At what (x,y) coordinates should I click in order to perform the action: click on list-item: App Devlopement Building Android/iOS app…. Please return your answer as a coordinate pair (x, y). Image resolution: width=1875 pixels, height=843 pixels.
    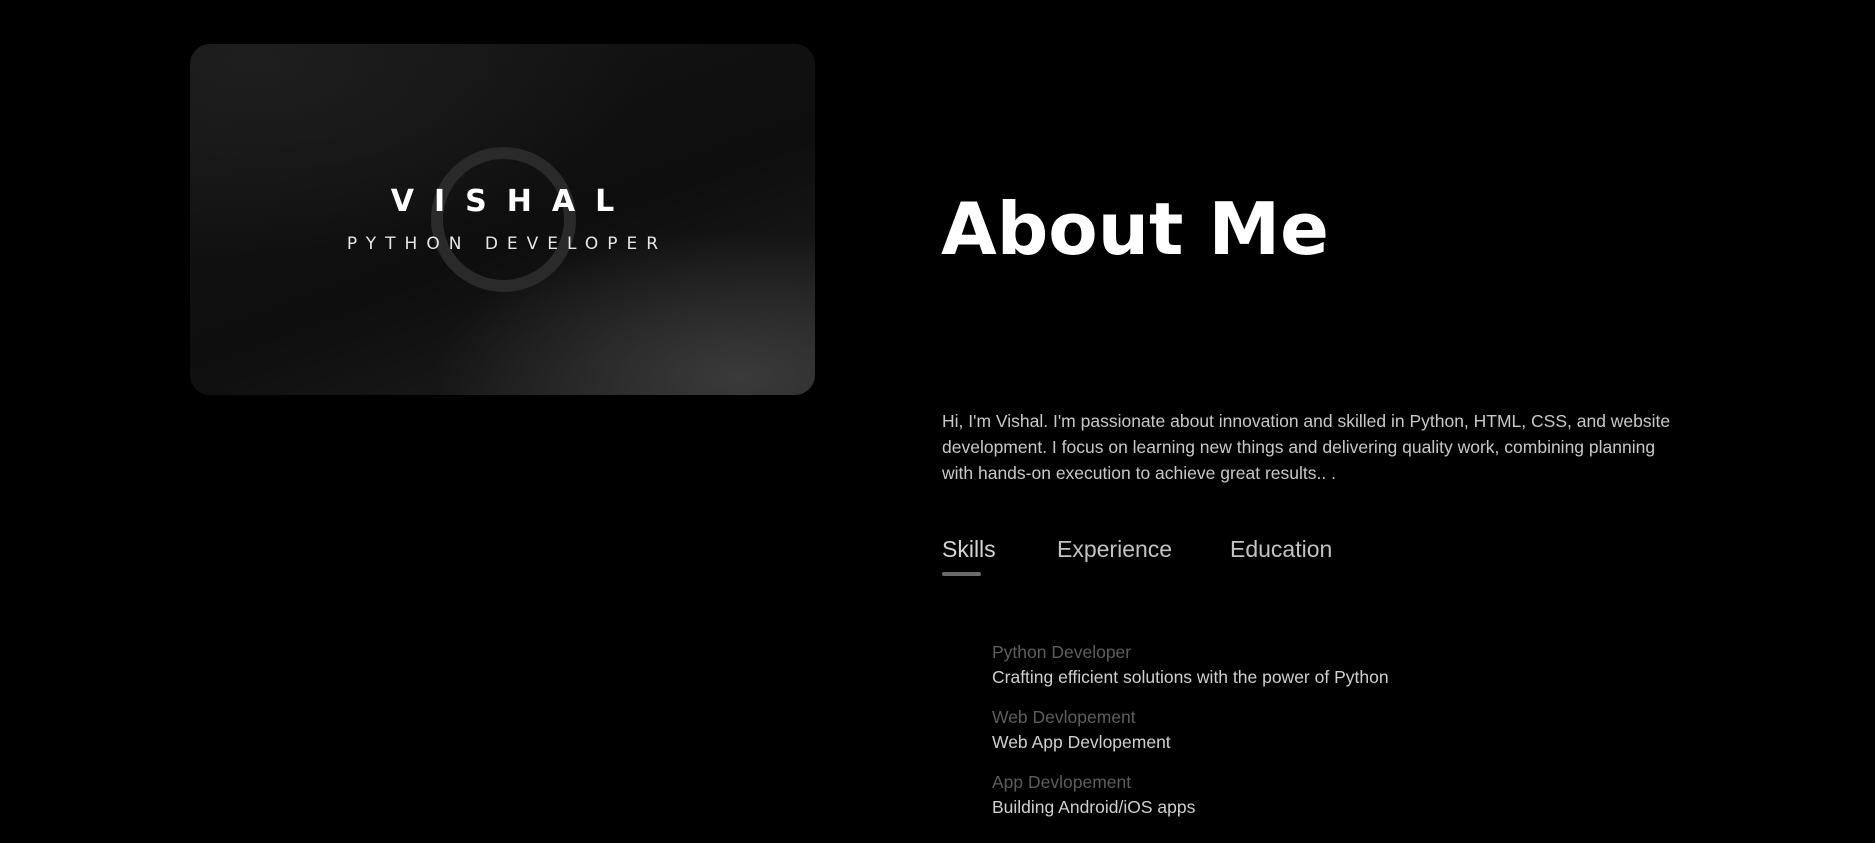
    Looking at the image, I should click on (1292, 802).